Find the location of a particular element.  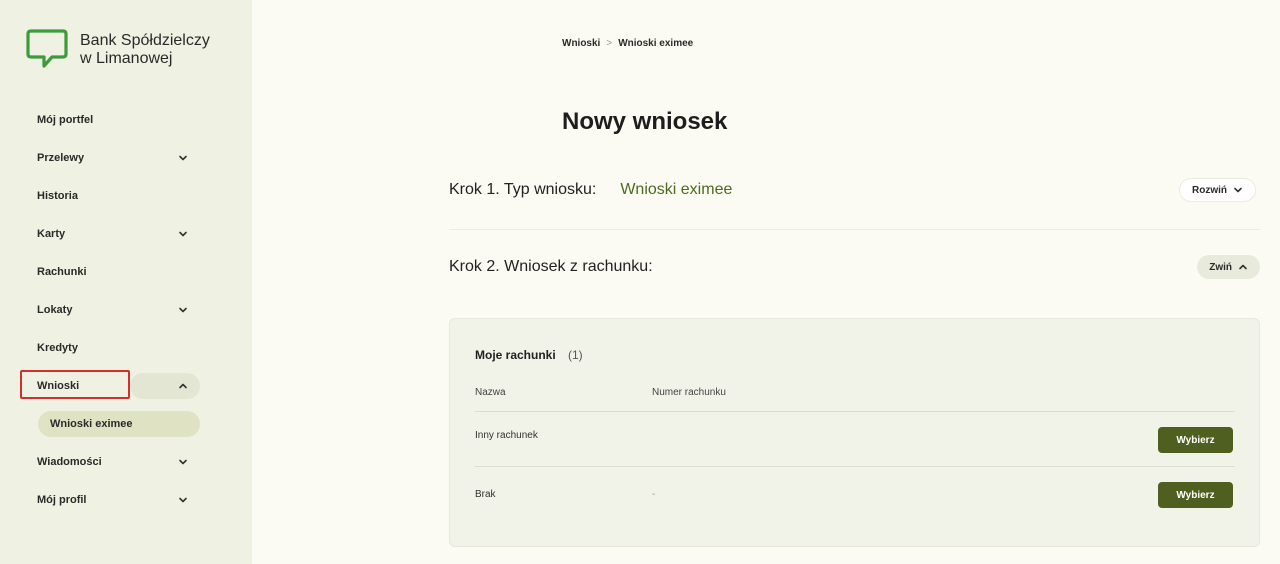

sidebar-item-label: Przelewy is located at coordinates (61, 158).